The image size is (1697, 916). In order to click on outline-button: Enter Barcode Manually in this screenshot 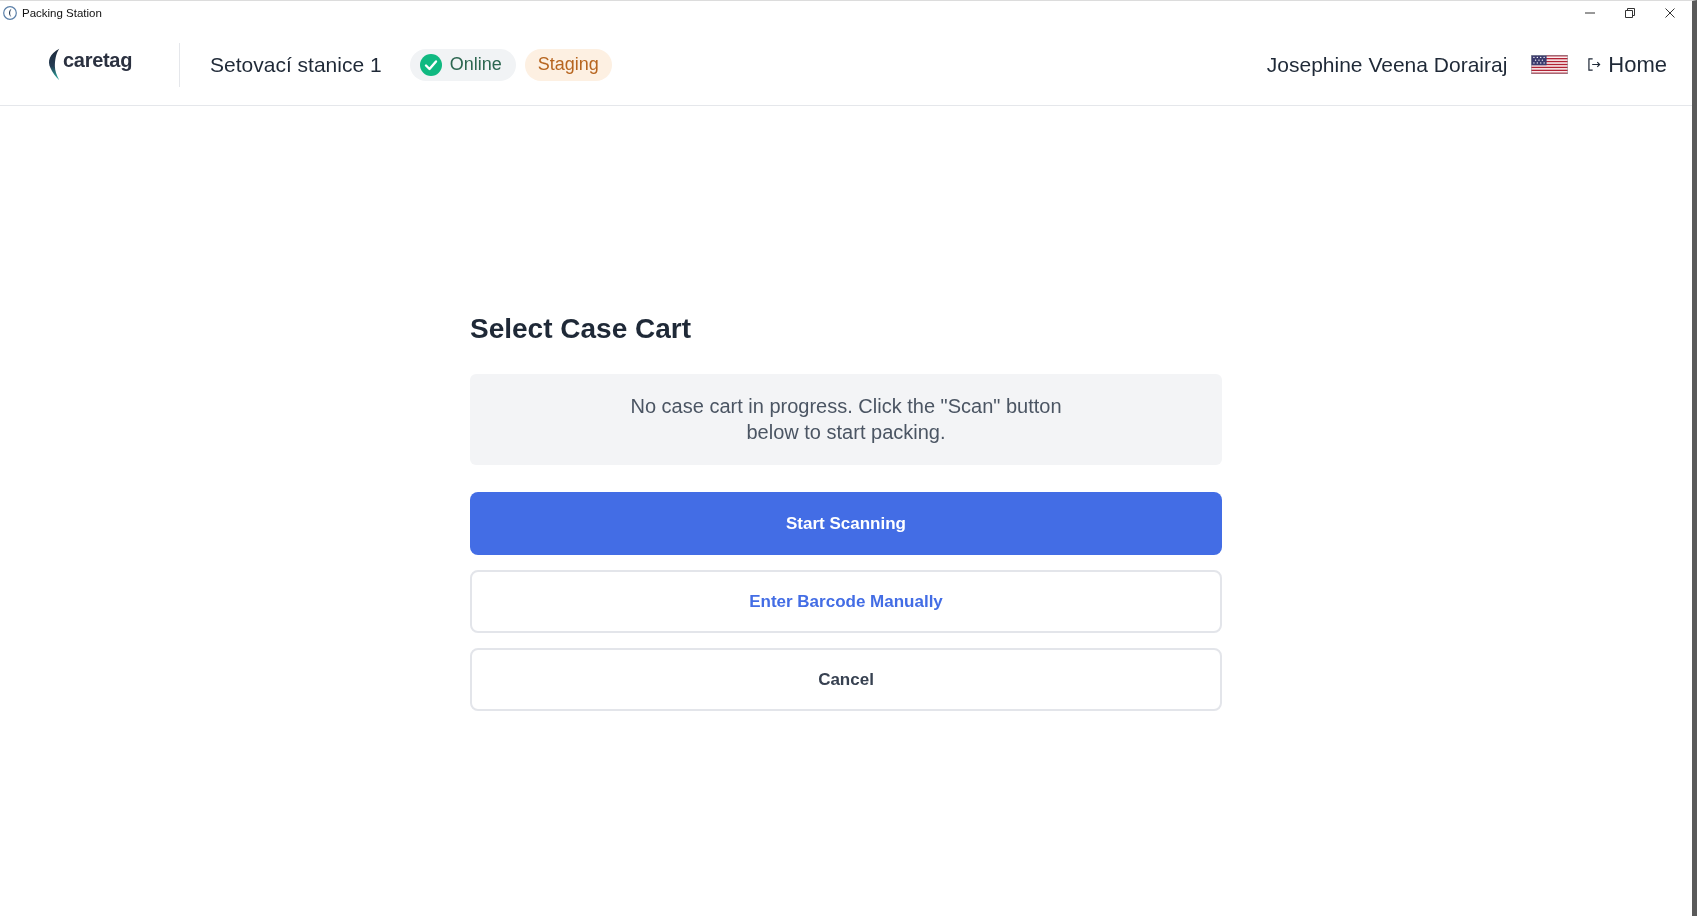, I will do `click(846, 601)`.